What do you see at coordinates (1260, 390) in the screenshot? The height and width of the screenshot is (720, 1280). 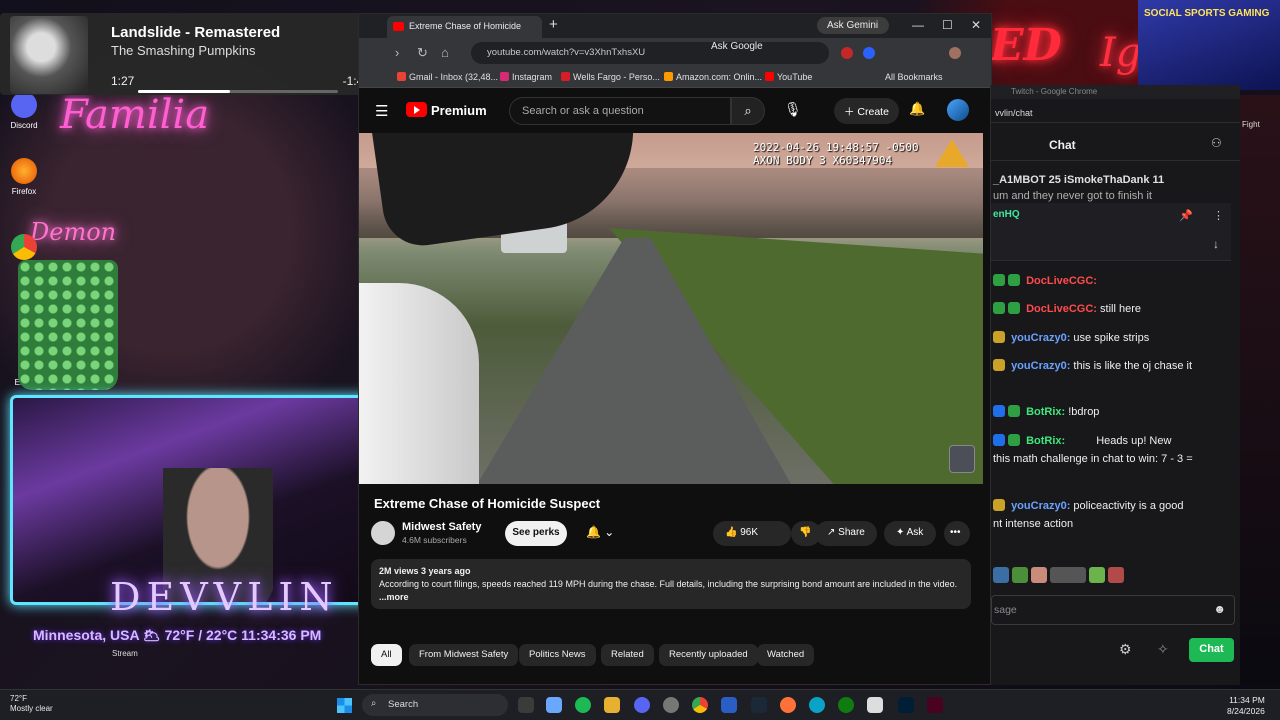 I see `overlay-right-strip` at bounding box center [1260, 390].